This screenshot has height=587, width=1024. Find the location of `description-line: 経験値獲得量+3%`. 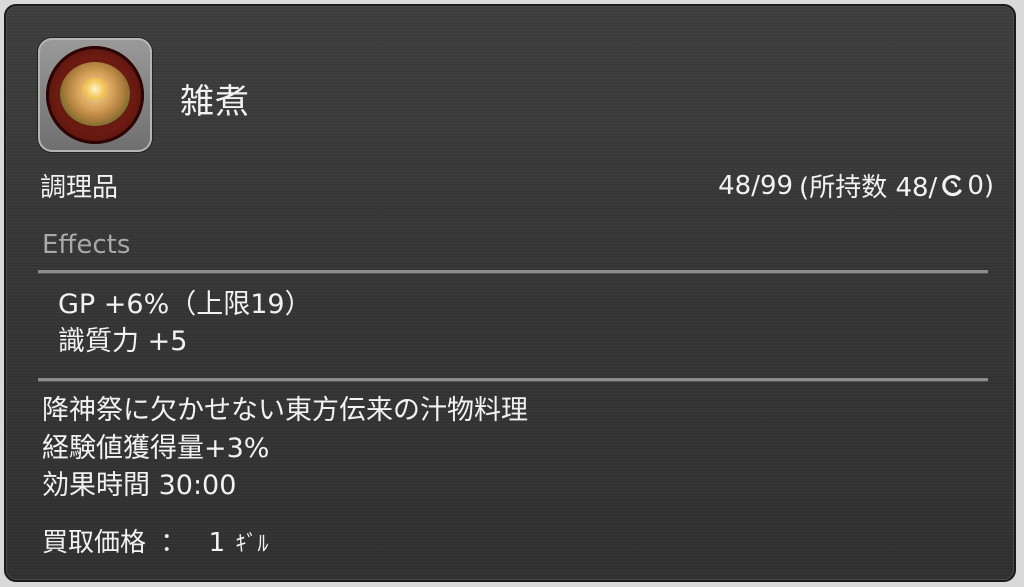

description-line: 経験値獲得量+3% is located at coordinates (156, 448).